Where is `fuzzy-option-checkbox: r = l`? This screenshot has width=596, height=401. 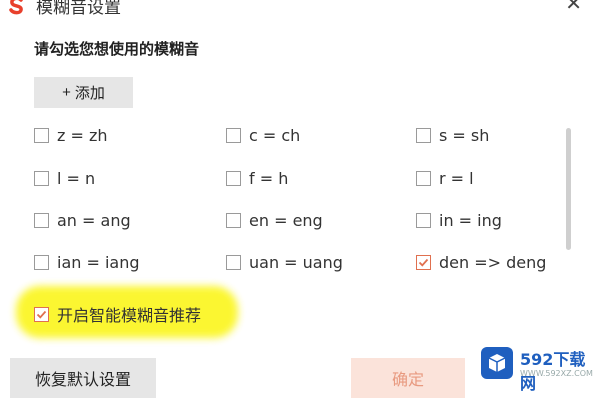
fuzzy-option-checkbox: r = l is located at coordinates (445, 178).